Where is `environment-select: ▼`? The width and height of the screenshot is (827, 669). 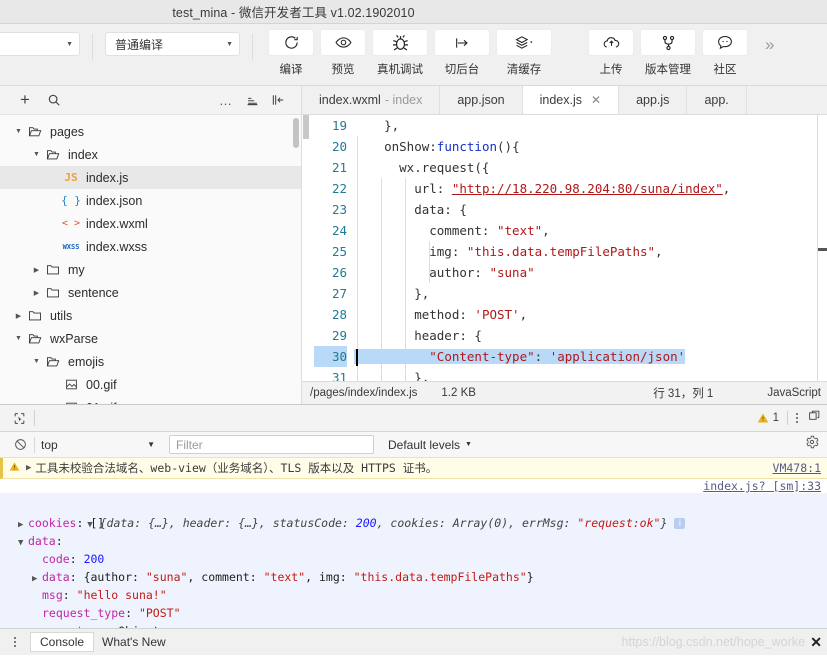
environment-select: ▼ is located at coordinates (40, 44).